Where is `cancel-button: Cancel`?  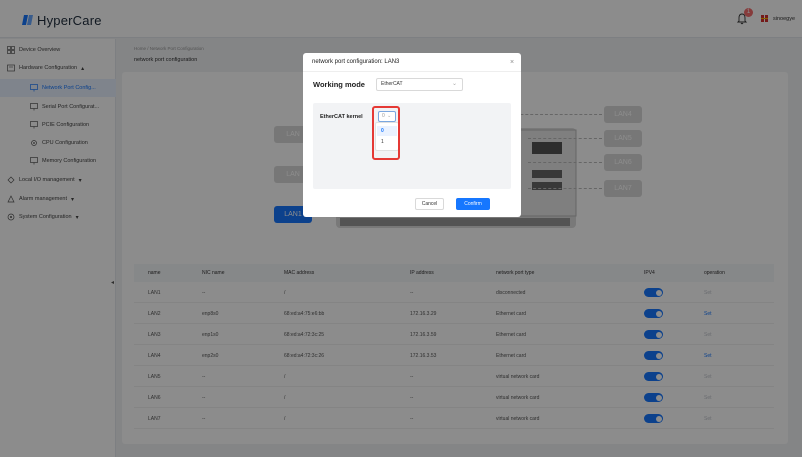 cancel-button: Cancel is located at coordinates (429, 204).